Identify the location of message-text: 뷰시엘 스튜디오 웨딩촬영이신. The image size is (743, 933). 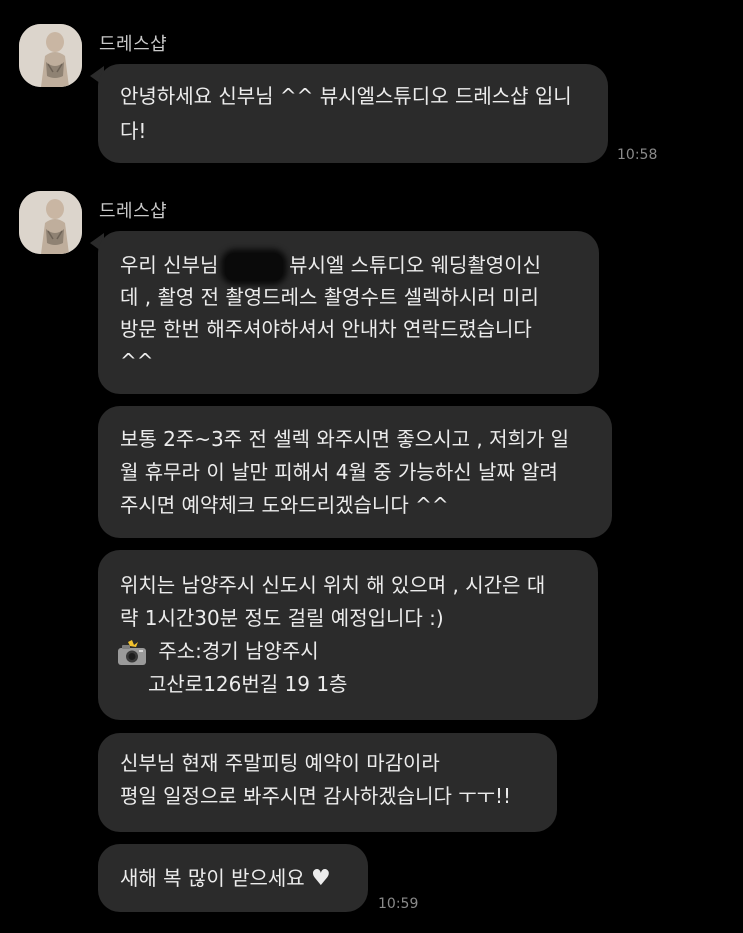
(415, 265).